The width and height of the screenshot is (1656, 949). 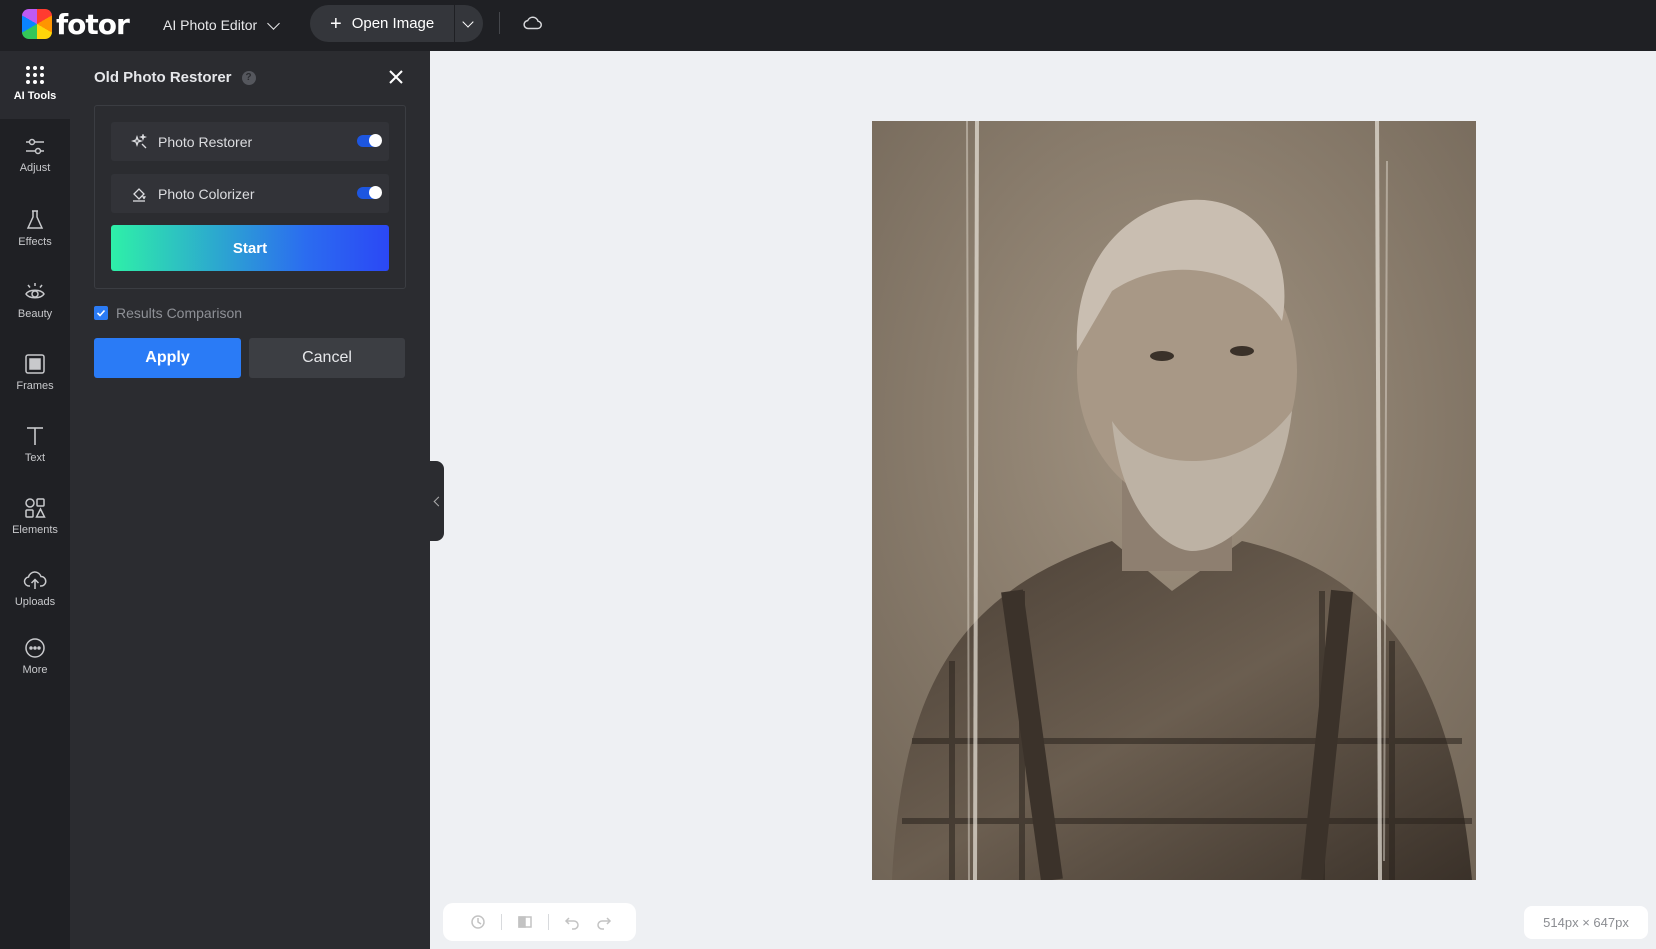 What do you see at coordinates (35, 85) in the screenshot?
I see `rail-item-ai-tools: AI Tools` at bounding box center [35, 85].